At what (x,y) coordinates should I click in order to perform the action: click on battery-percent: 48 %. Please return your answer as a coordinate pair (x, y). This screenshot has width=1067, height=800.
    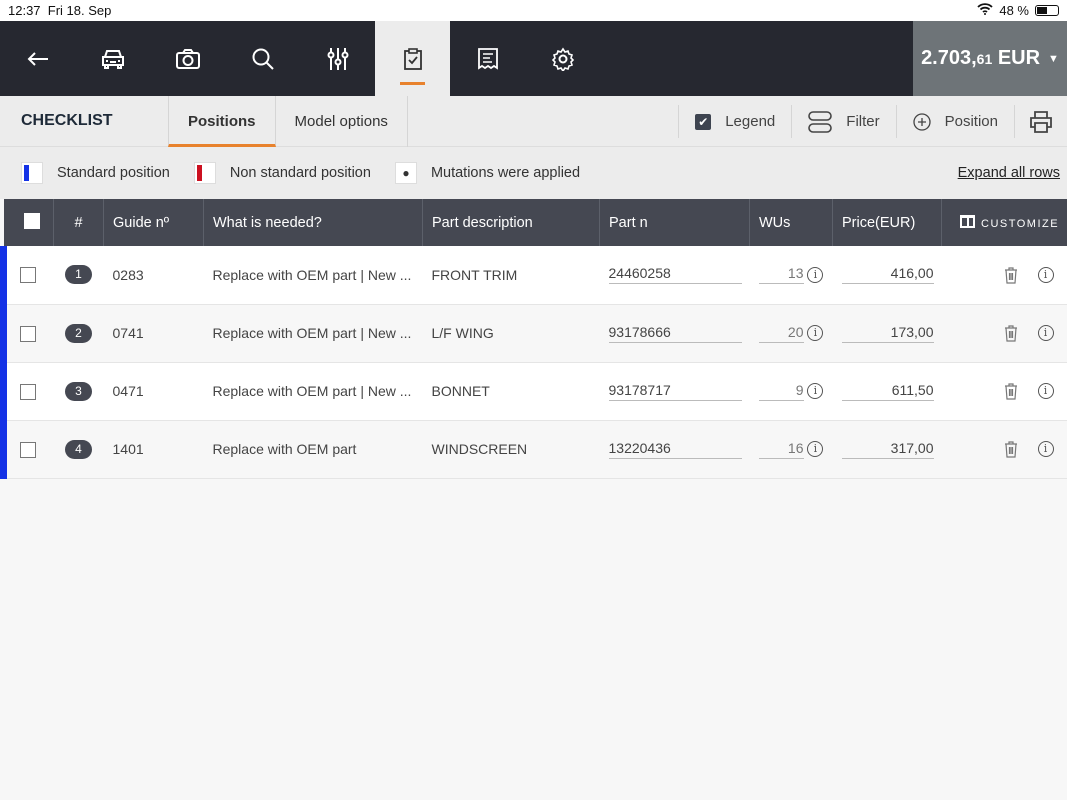
    Looking at the image, I should click on (1014, 10).